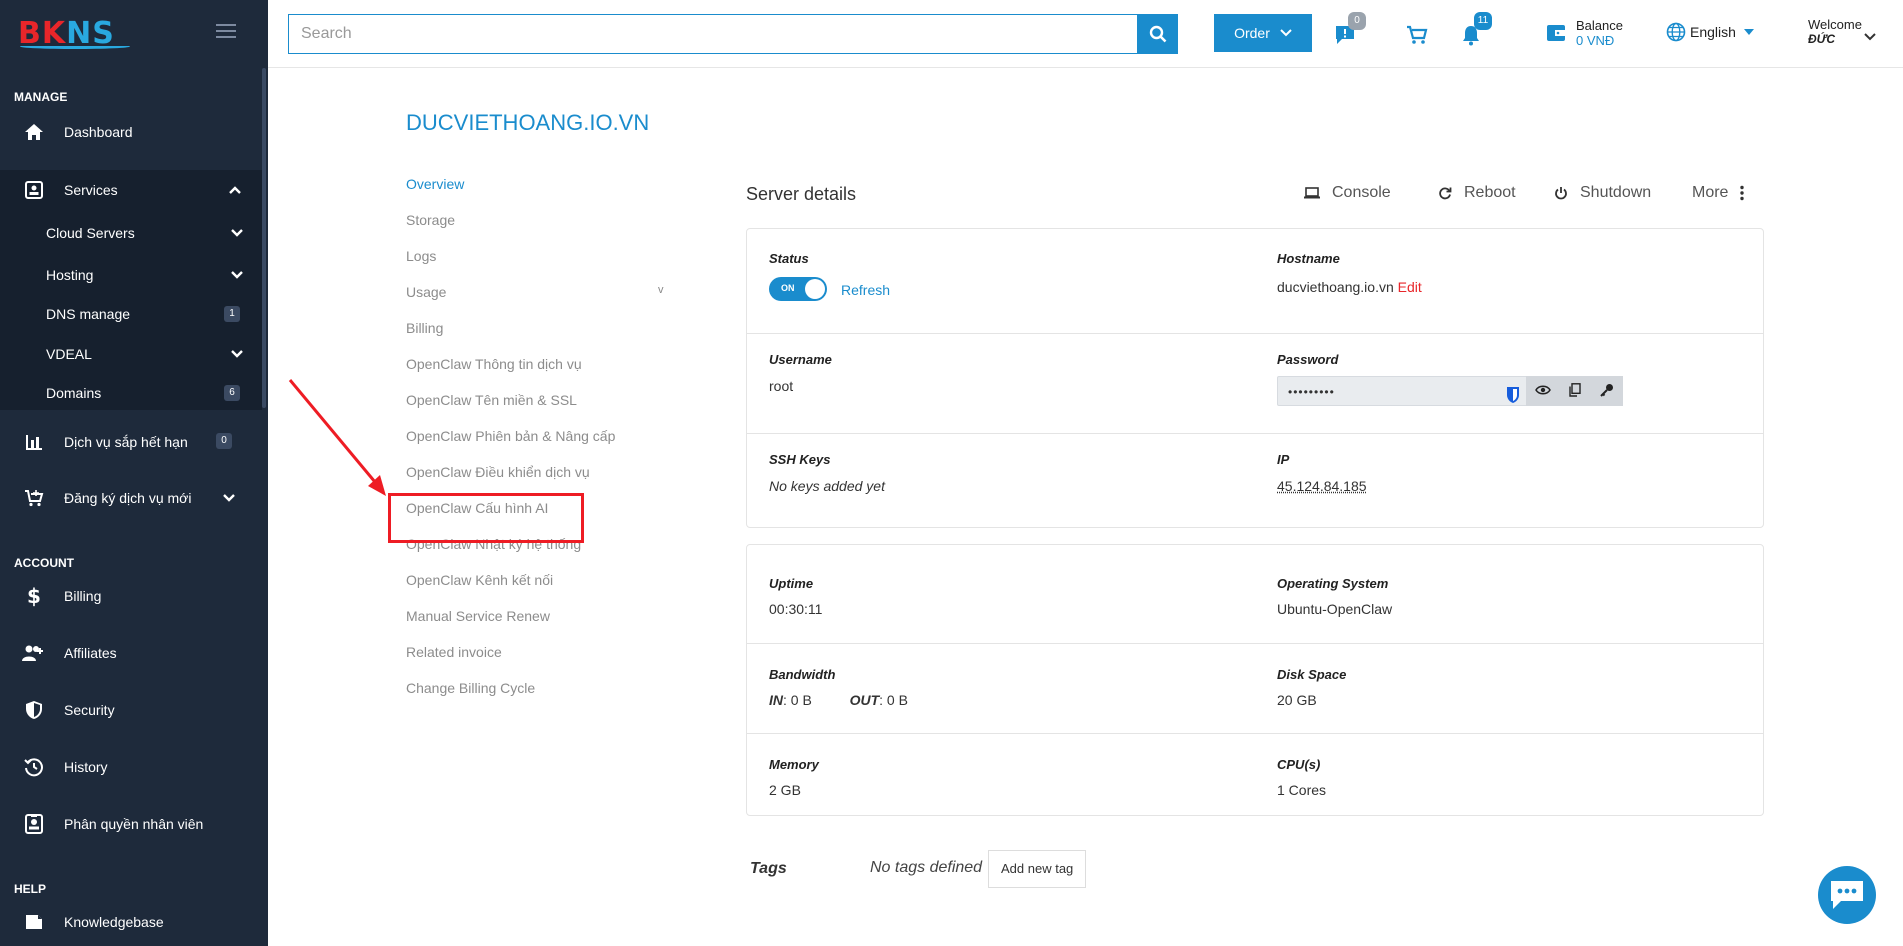 The width and height of the screenshot is (1903, 946). I want to click on bw-in-label: IN, so click(776, 700).